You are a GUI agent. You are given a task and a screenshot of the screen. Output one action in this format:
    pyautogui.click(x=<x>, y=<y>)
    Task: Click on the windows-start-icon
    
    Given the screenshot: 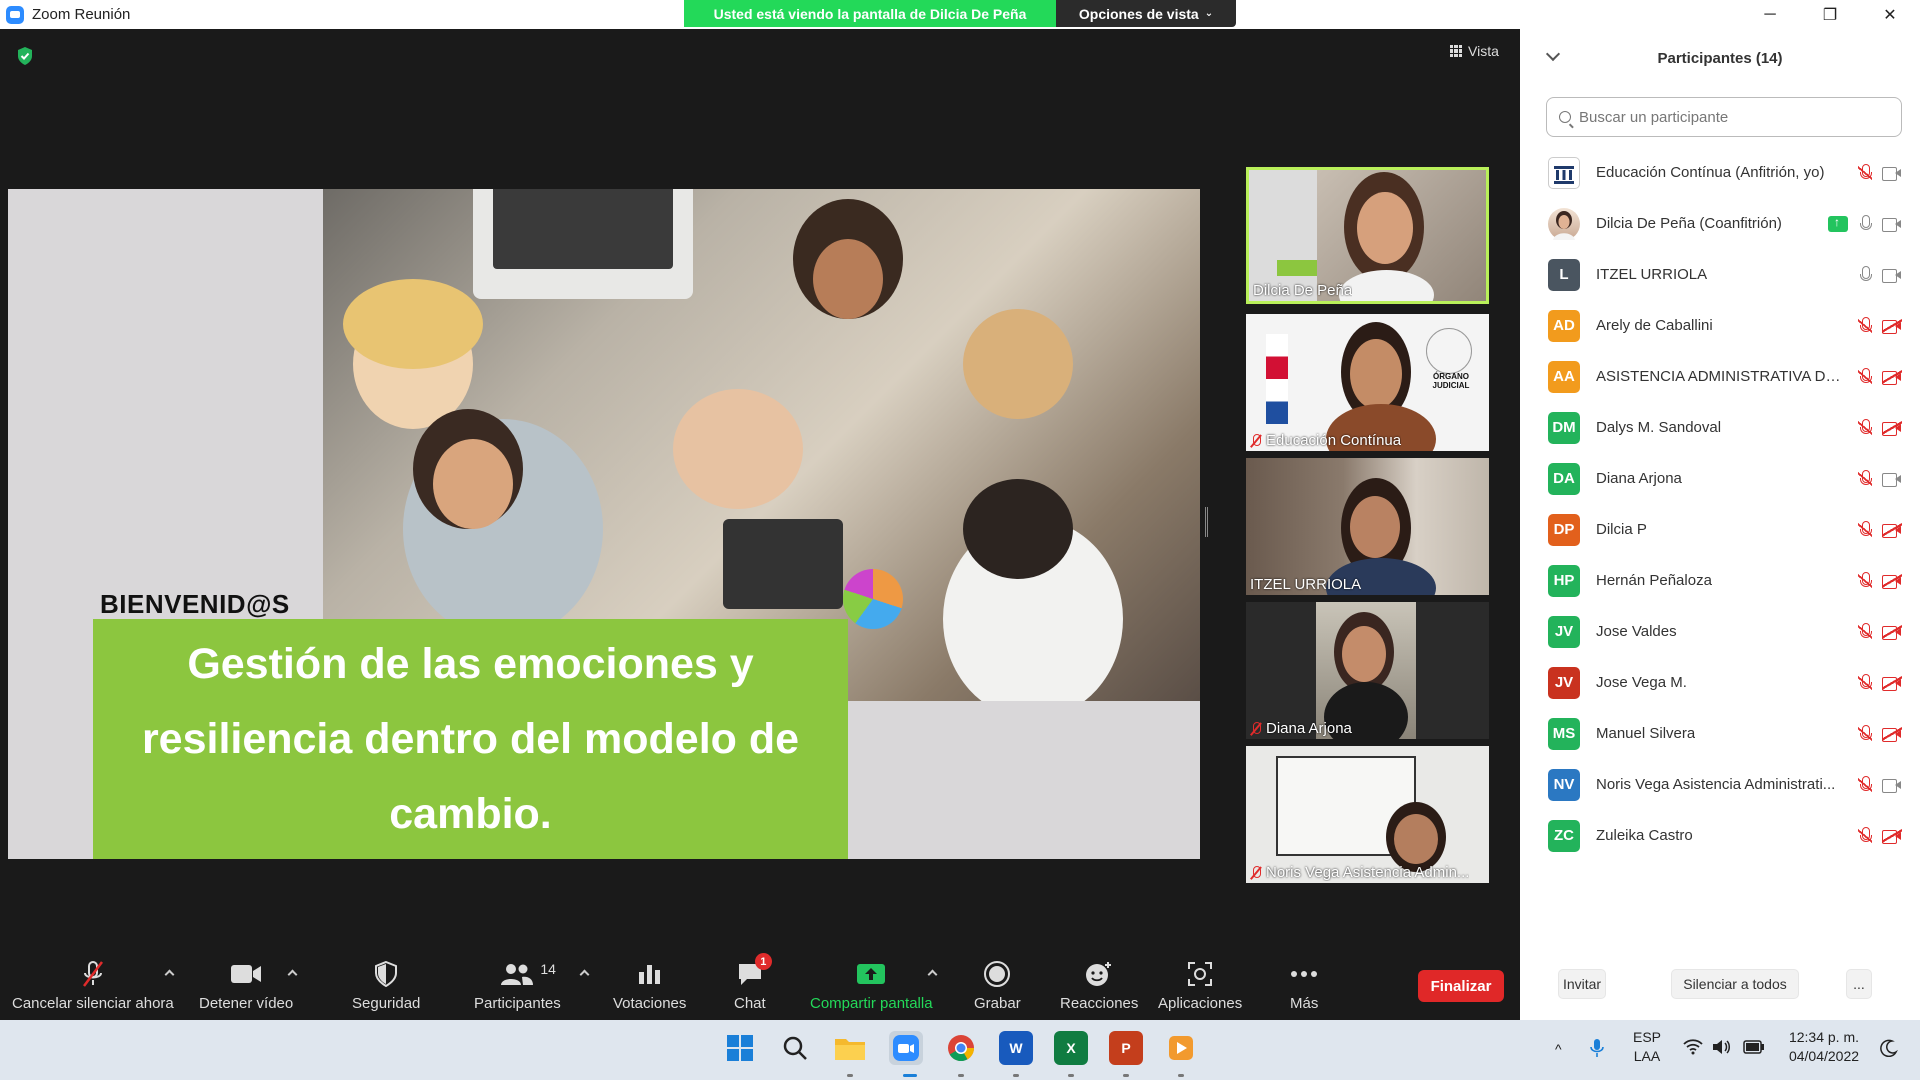 What is the action you would take?
    pyautogui.click(x=740, y=1048)
    